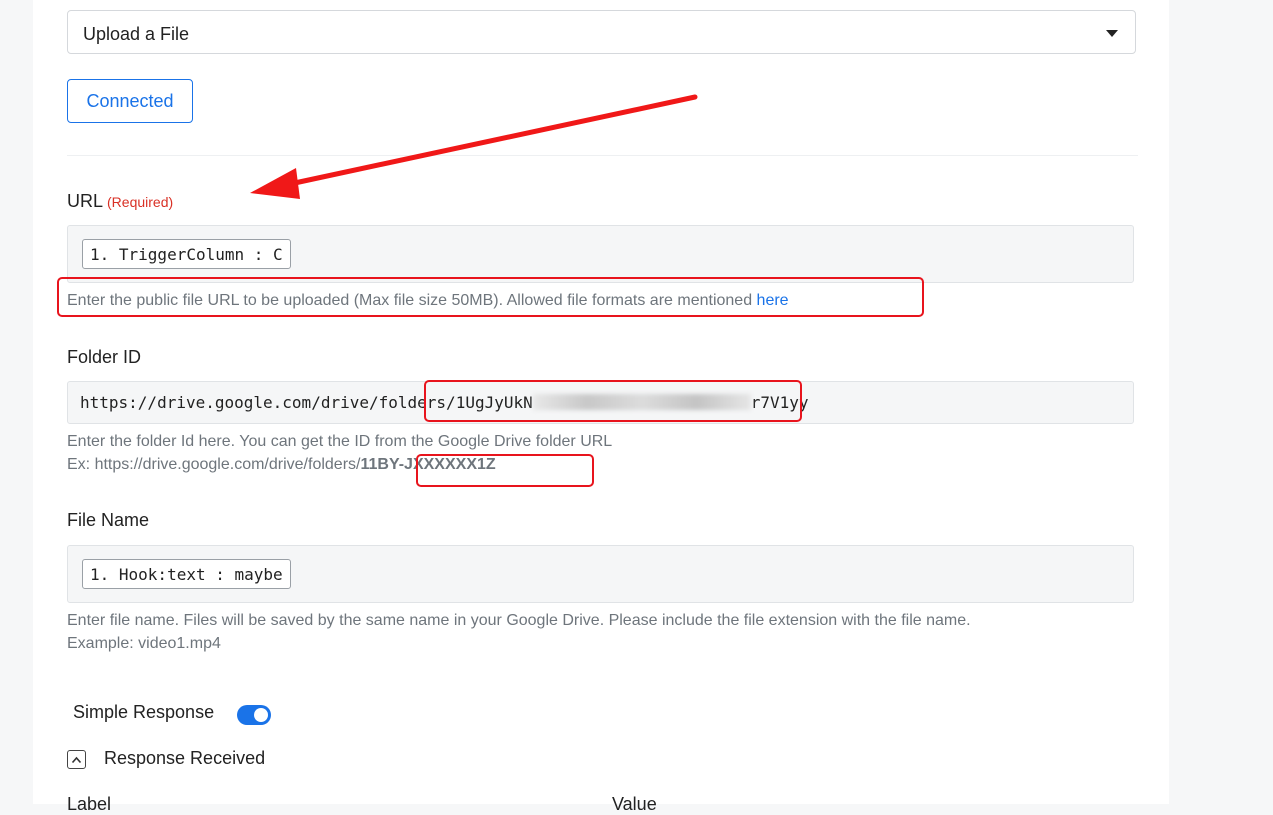  I want to click on divider, so click(602, 155).